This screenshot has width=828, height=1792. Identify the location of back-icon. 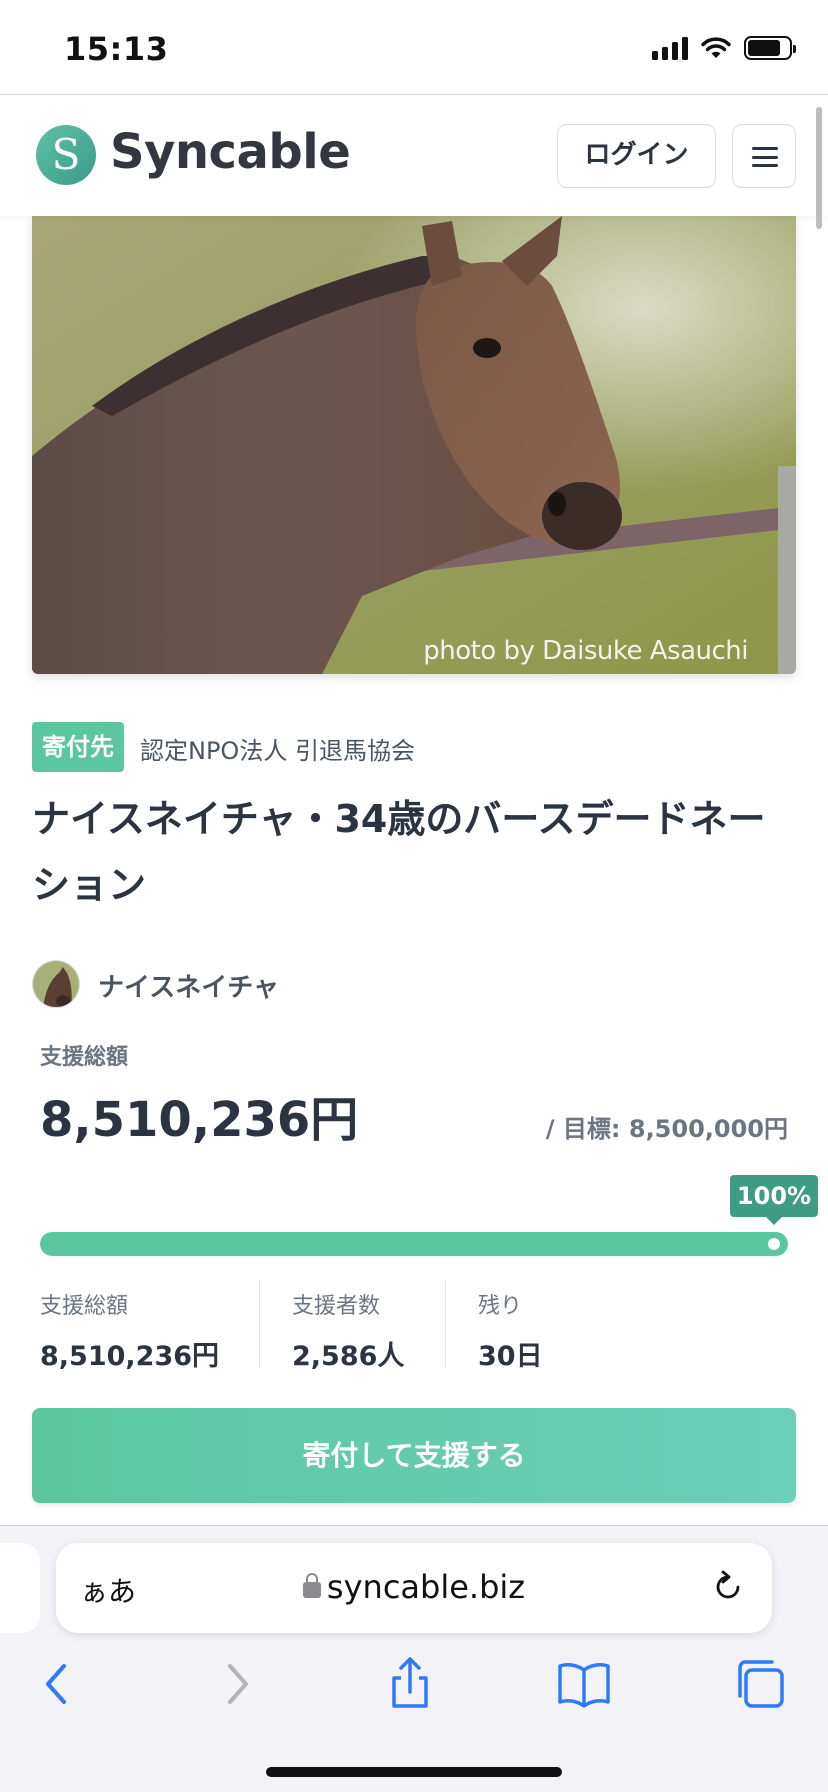
(58, 1684).